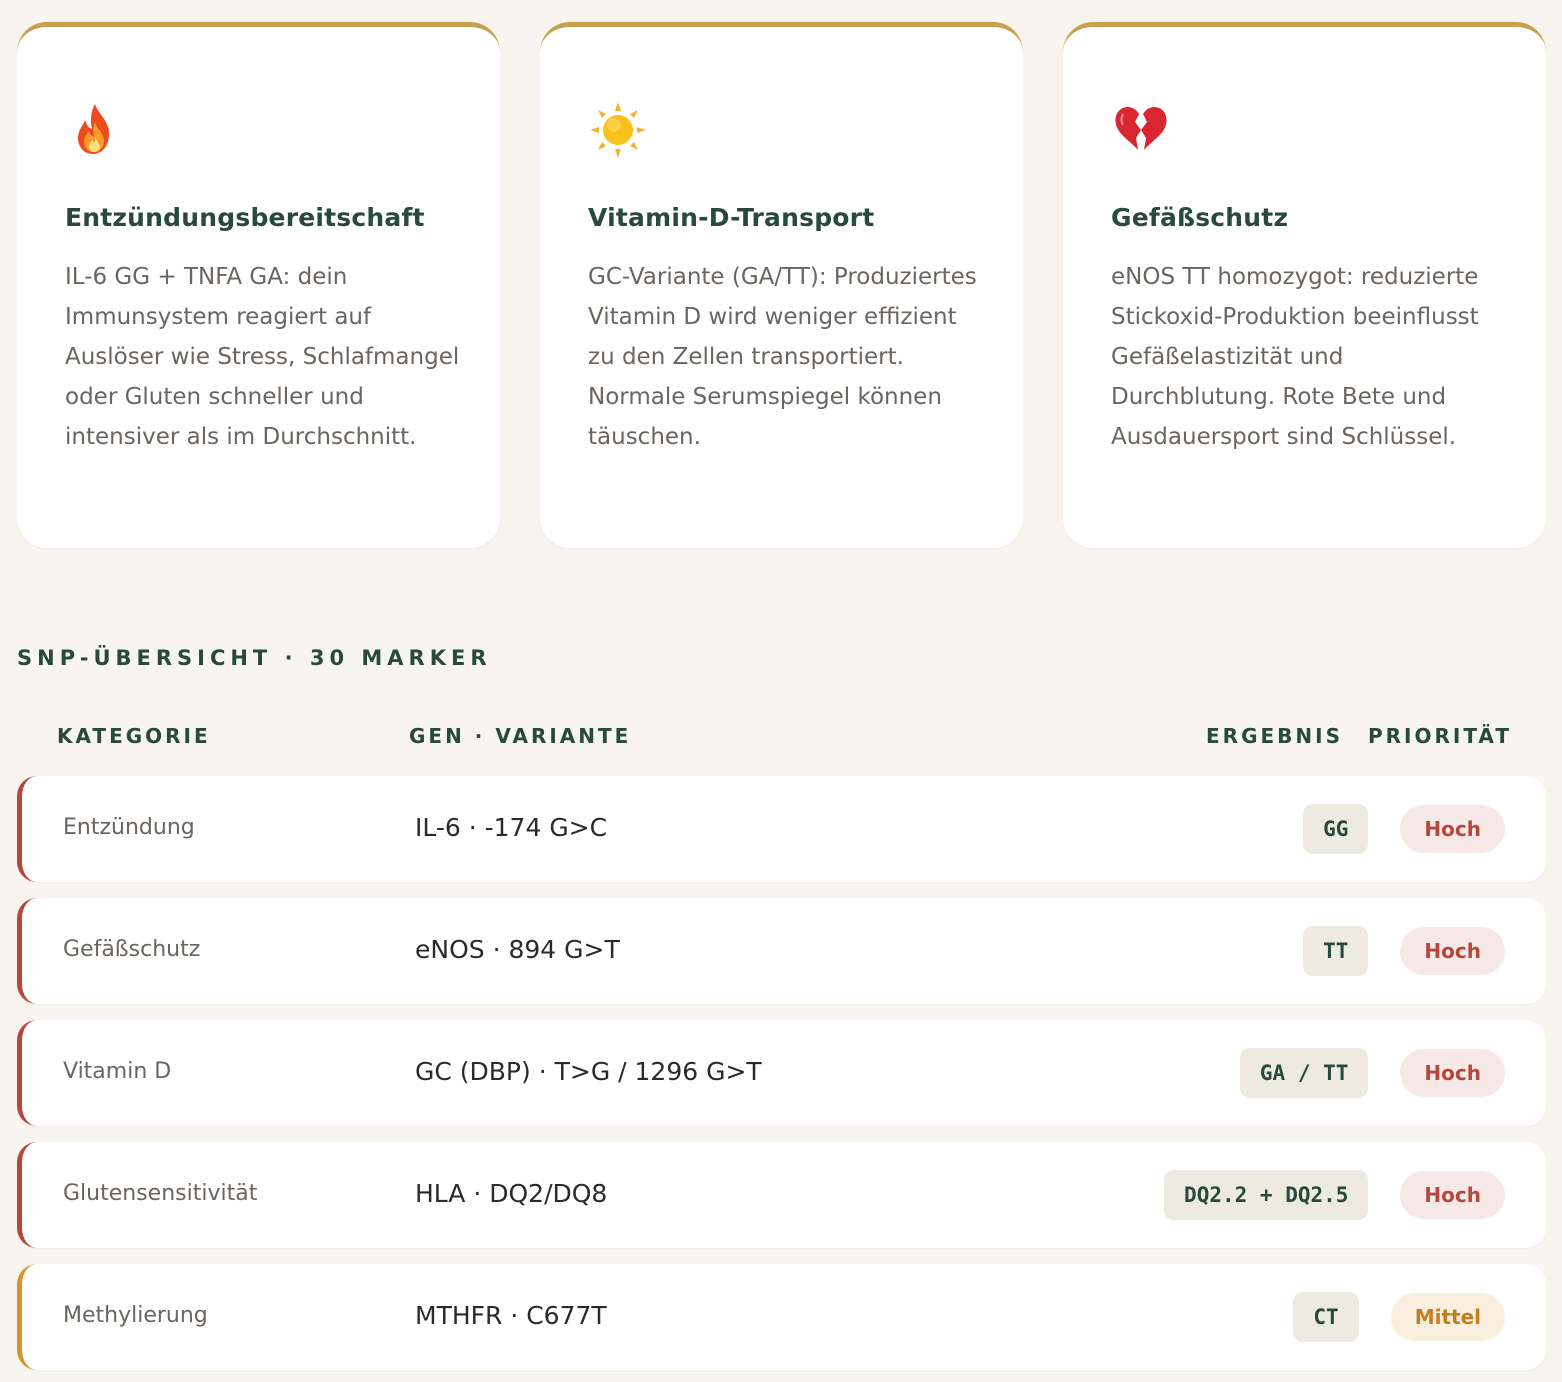 The height and width of the screenshot is (1382, 1562). Describe the element at coordinates (1304, 1073) in the screenshot. I see `result-chip: GA / TT` at that location.